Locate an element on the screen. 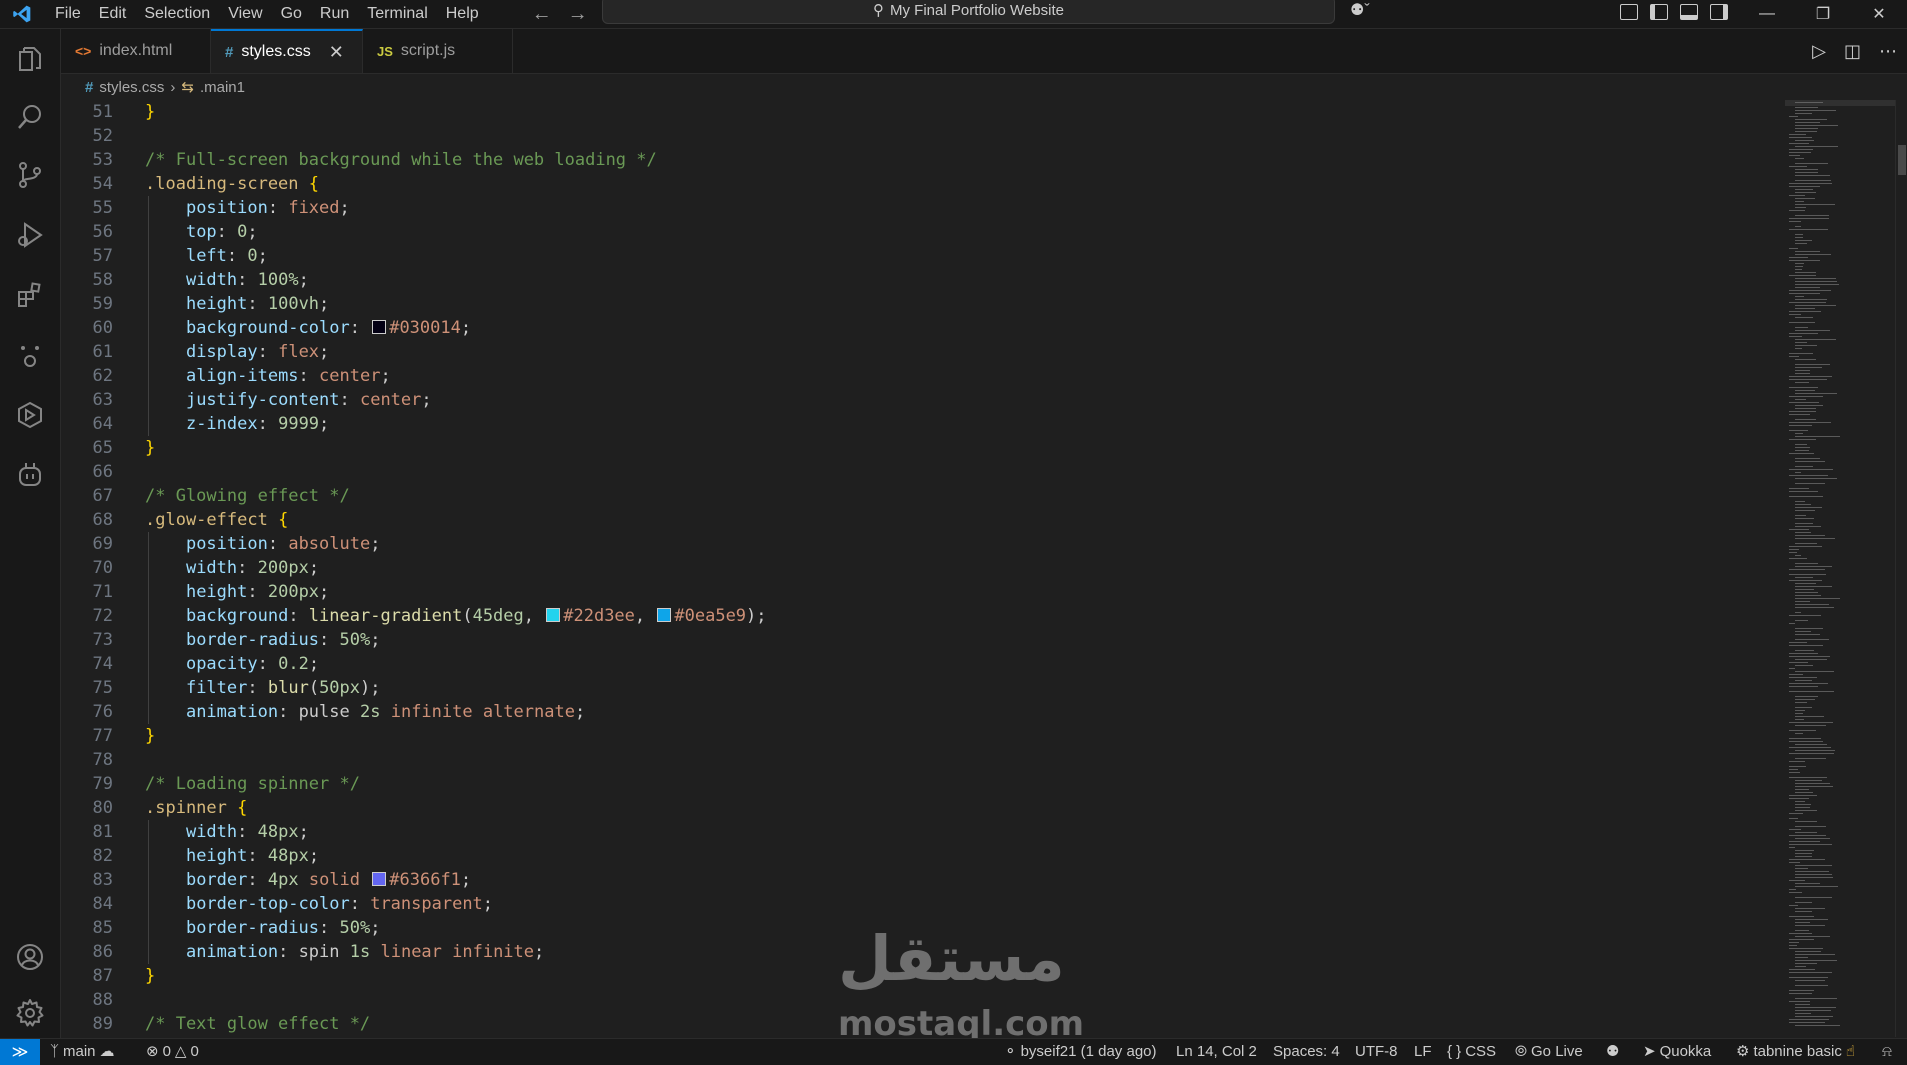 The image size is (1907, 1065). end-of-line: LF is located at coordinates (1423, 1052).